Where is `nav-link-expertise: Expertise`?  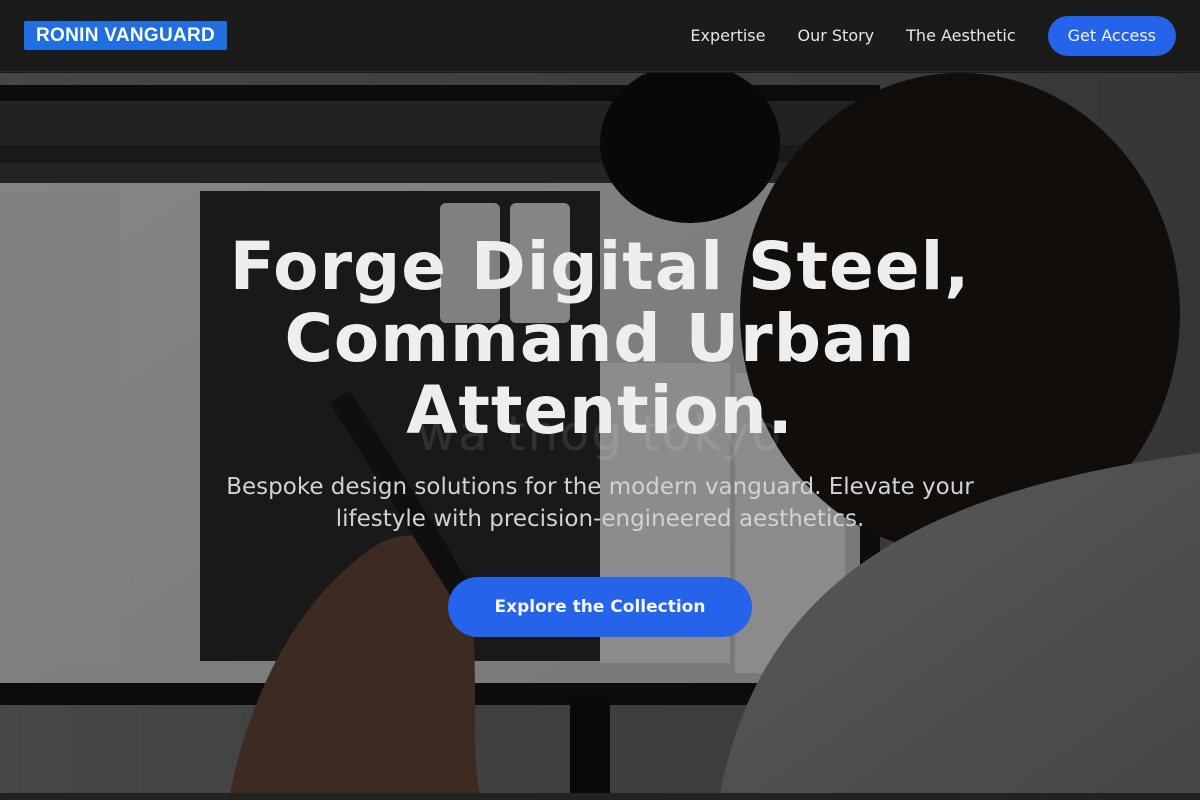 nav-link-expertise: Expertise is located at coordinates (727, 35).